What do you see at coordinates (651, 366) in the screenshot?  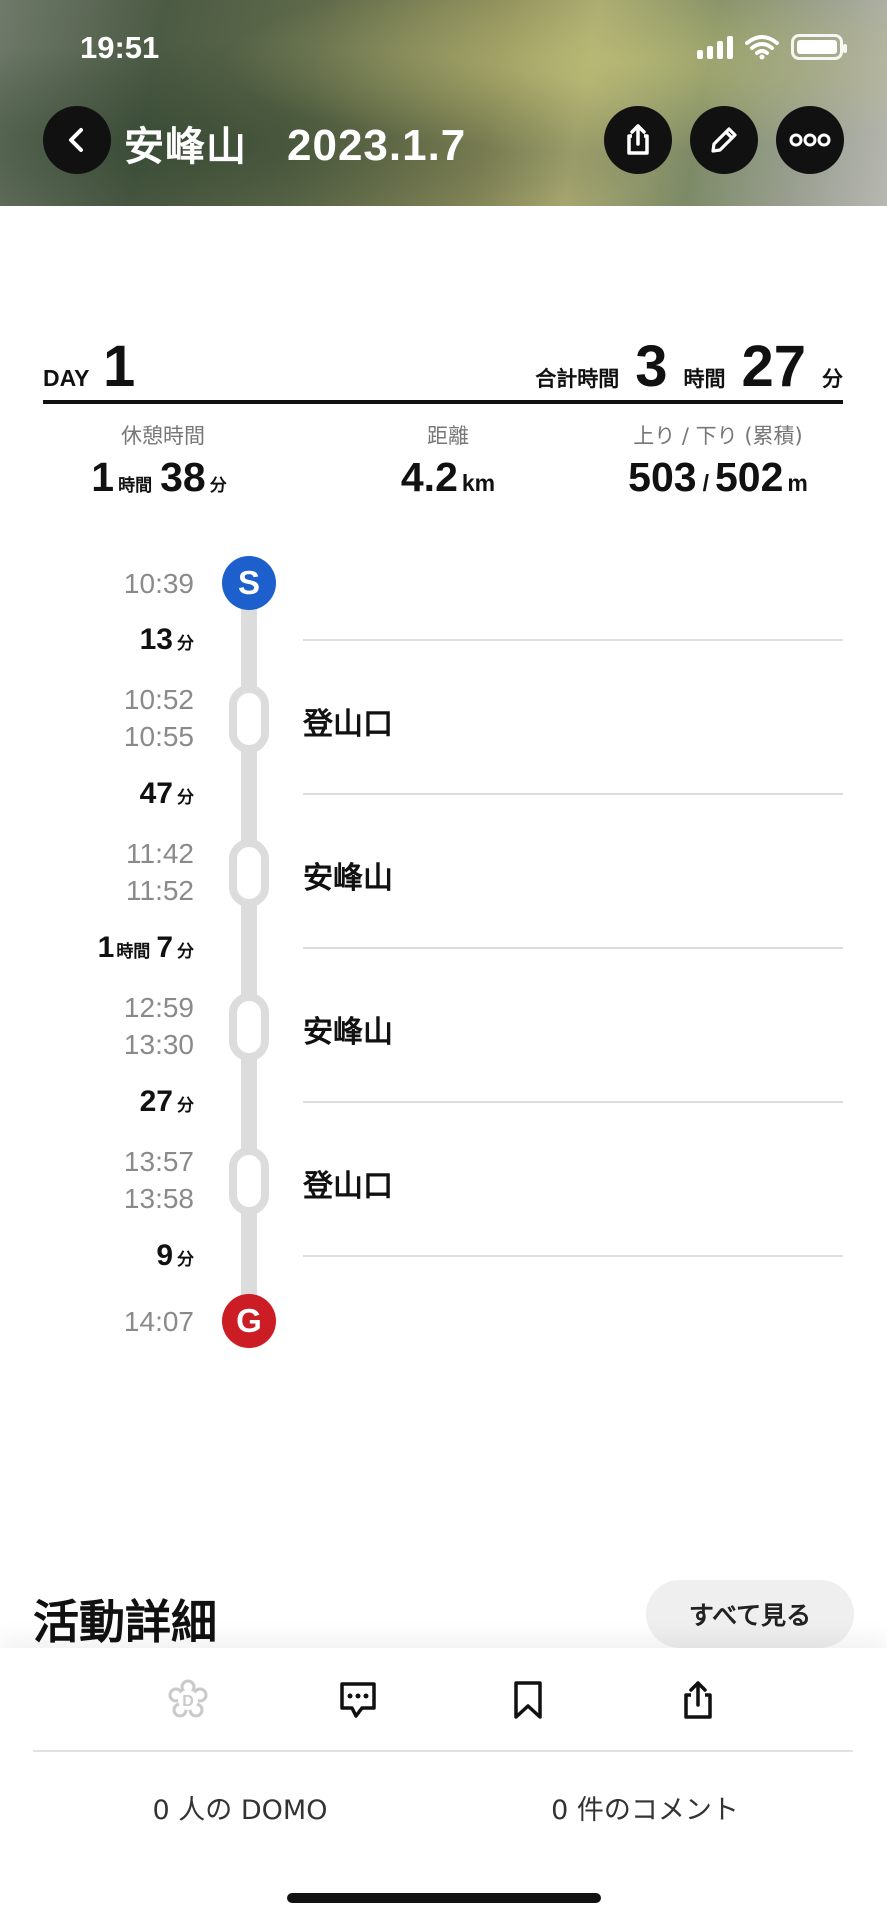 I see `total-hours: 3` at bounding box center [651, 366].